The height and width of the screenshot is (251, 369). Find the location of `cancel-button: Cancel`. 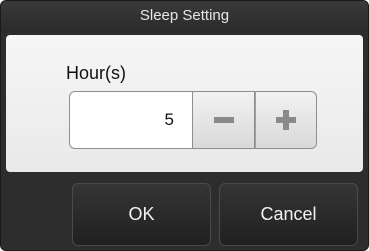

cancel-button: Cancel is located at coordinates (288, 214).